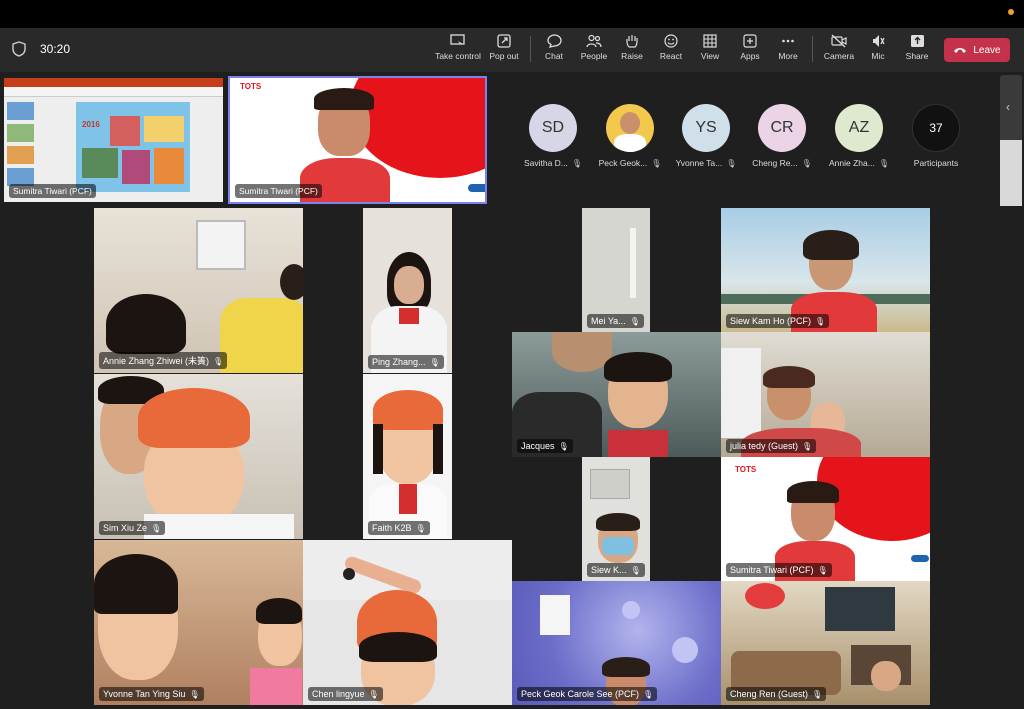 The height and width of the screenshot is (709, 1024). What do you see at coordinates (778, 321) in the screenshot?
I see `participant-name: Siew Kam Ho (PCF) 🎙` at bounding box center [778, 321].